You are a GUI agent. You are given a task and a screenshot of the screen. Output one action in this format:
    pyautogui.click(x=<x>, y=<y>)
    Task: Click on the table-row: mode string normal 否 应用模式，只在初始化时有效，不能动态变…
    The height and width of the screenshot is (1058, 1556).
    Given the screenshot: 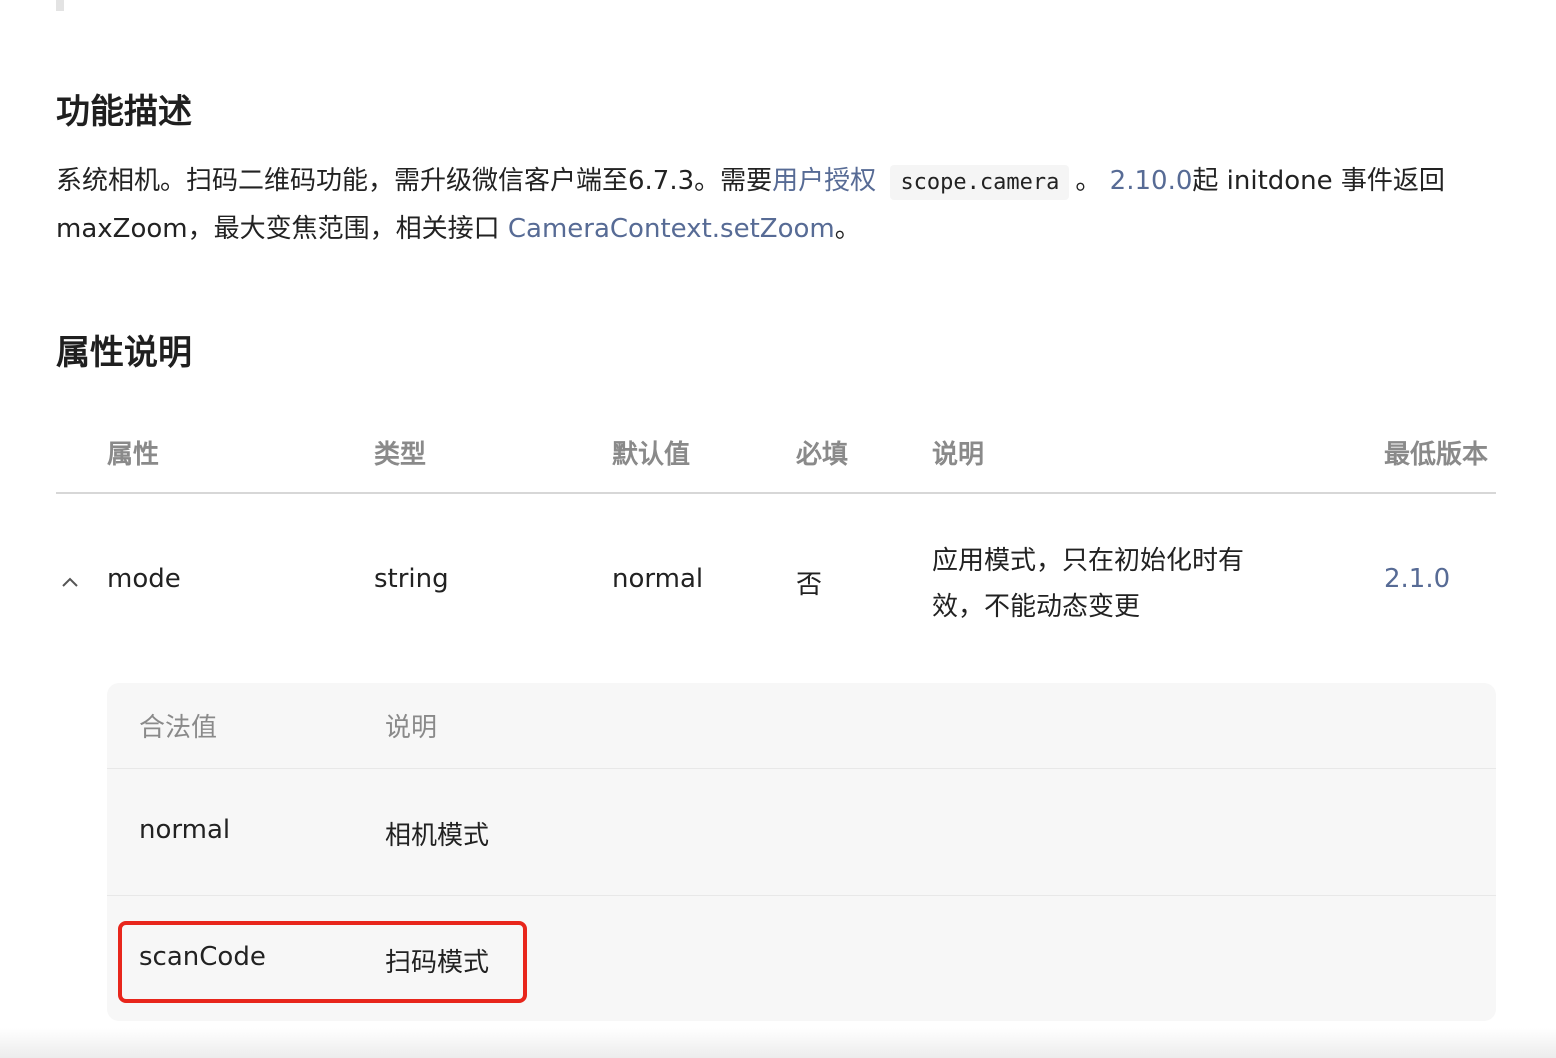 What is the action you would take?
    pyautogui.click(x=776, y=579)
    